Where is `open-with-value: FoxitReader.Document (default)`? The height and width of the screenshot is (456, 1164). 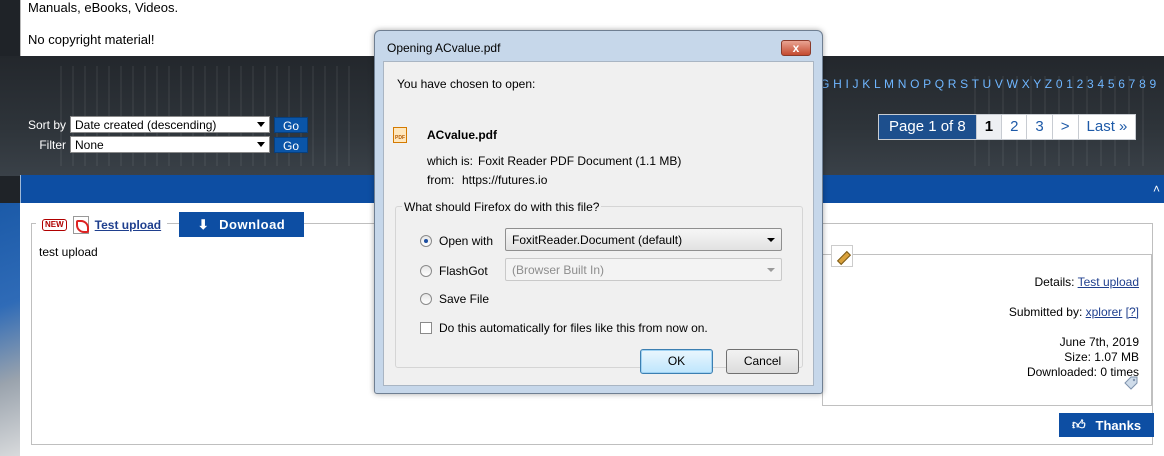
open-with-value: FoxitReader.Document (default) is located at coordinates (597, 240).